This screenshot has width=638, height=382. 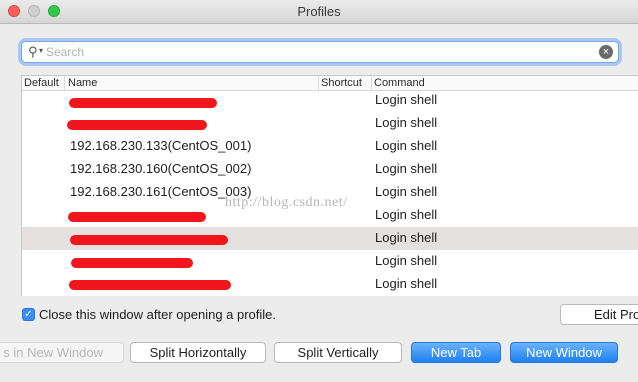 What do you see at coordinates (345, 83) in the screenshot?
I see `column-header-shortcut: Shortcut` at bounding box center [345, 83].